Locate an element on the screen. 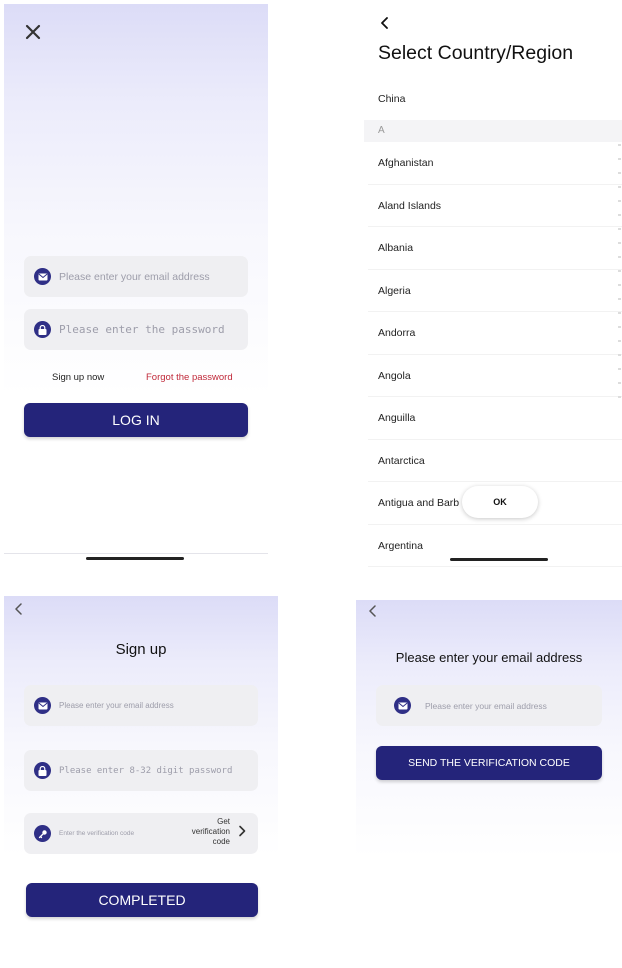  verification-code-input is located at coordinates (115, 833).